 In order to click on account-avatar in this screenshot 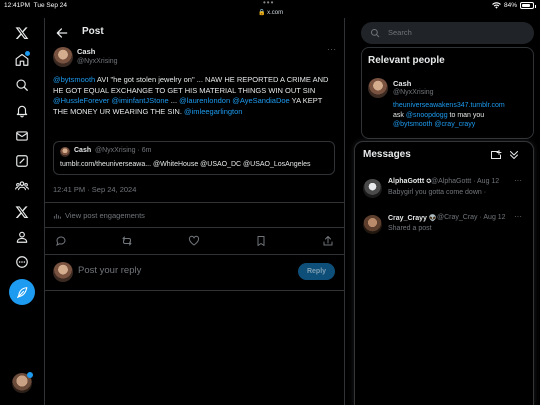, I will do `click(22, 382)`.